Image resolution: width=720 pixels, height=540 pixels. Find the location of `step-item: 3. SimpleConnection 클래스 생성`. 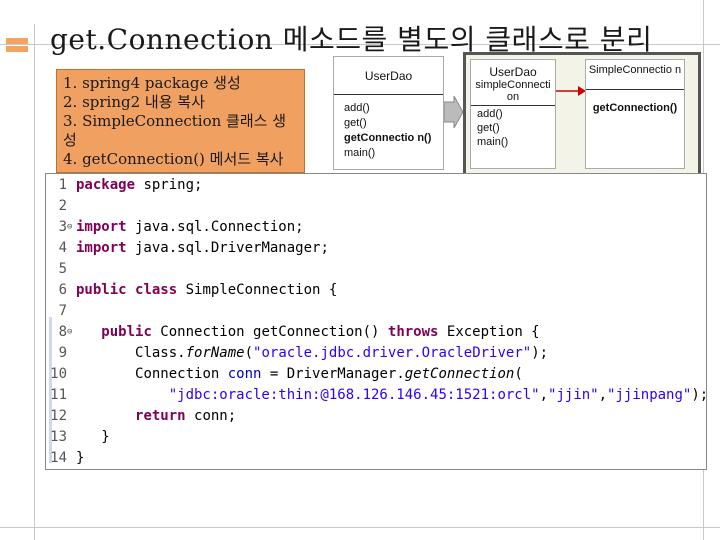

step-item: 3. SimpleConnection 클래스 생성 is located at coordinates (175, 130).